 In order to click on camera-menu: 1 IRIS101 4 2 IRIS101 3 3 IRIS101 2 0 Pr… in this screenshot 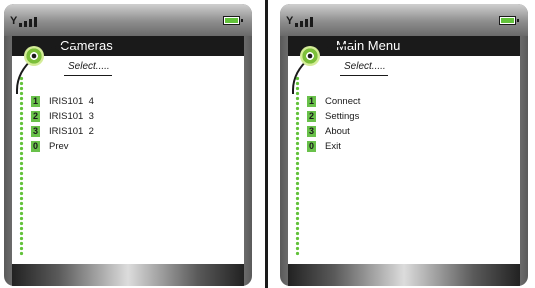, I will do `click(62, 124)`.